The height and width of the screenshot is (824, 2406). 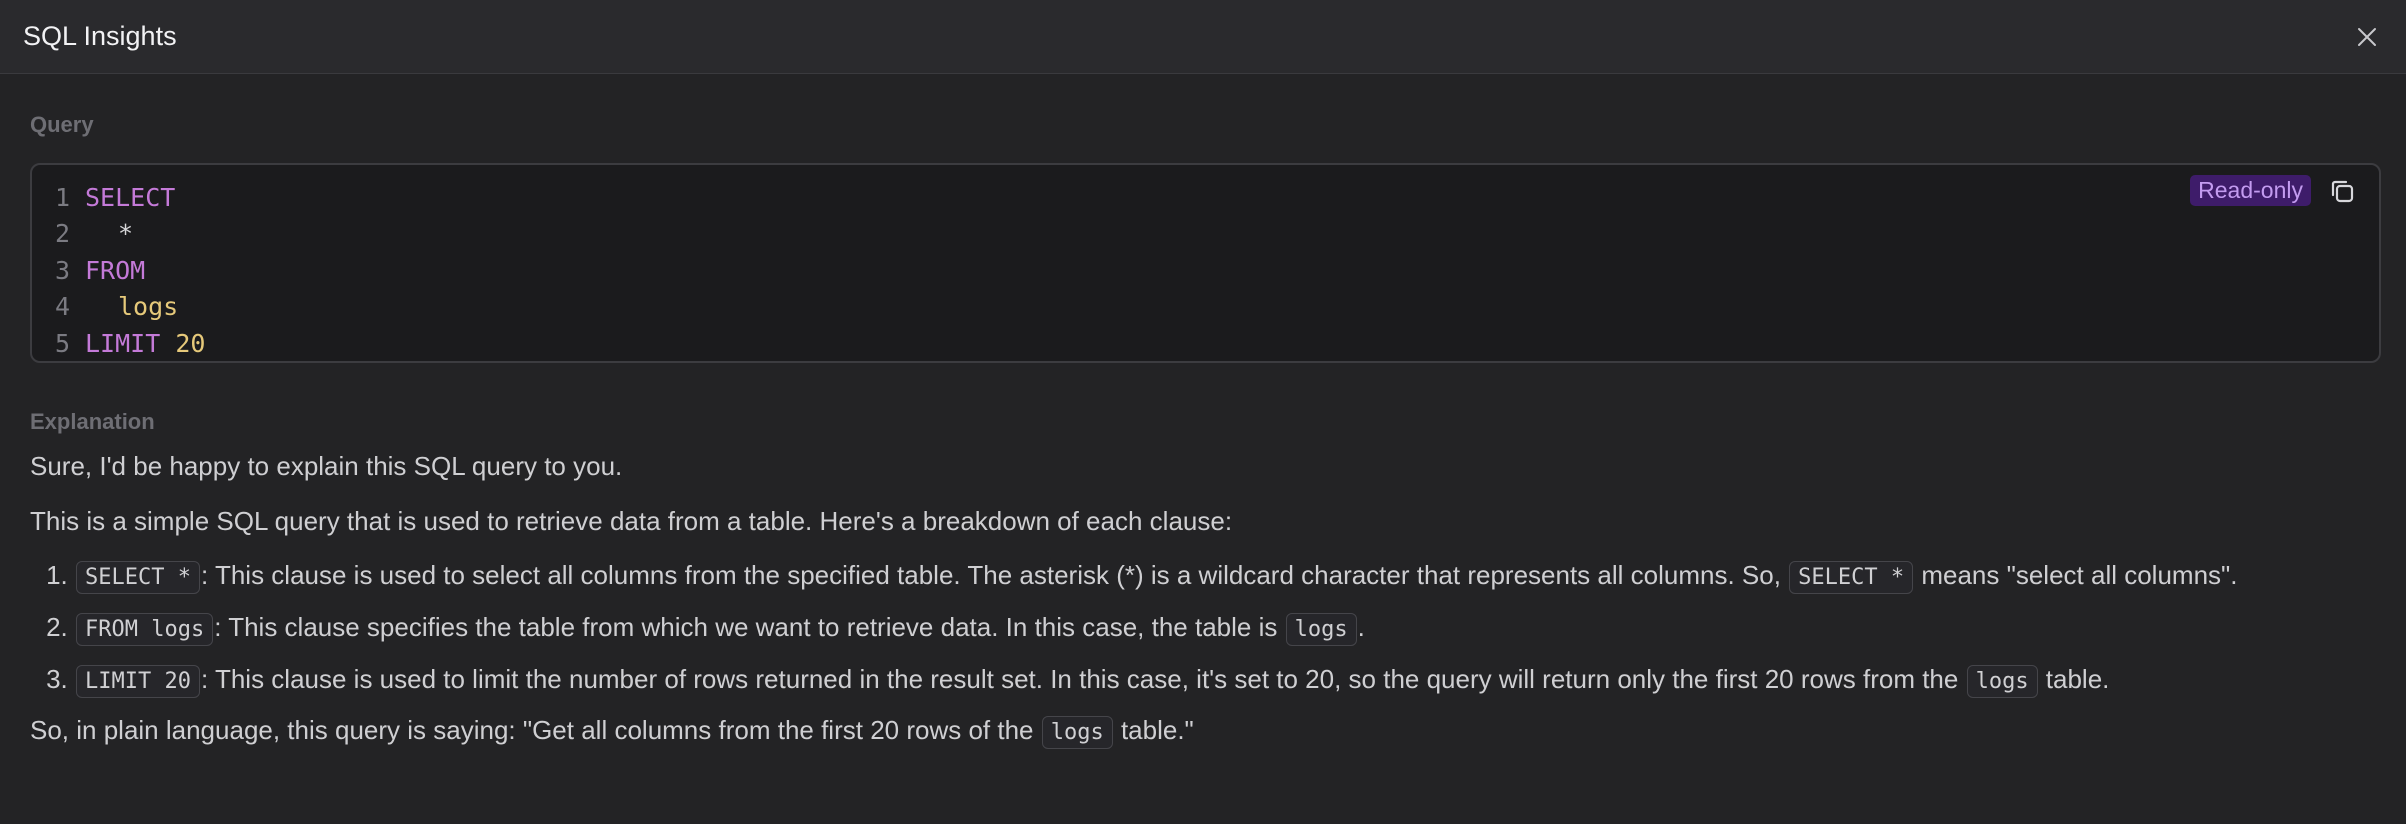 I want to click on line-number: 5, so click(x=62, y=343).